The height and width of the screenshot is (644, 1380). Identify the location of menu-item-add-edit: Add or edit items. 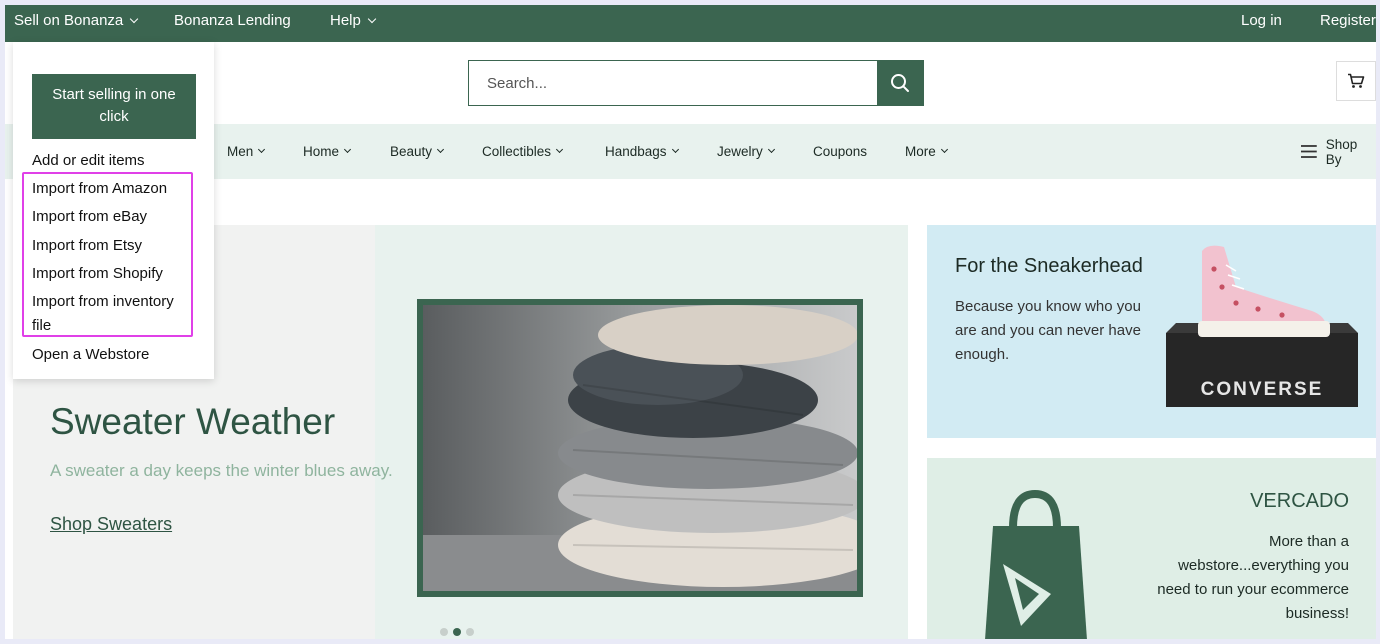
(88, 160).